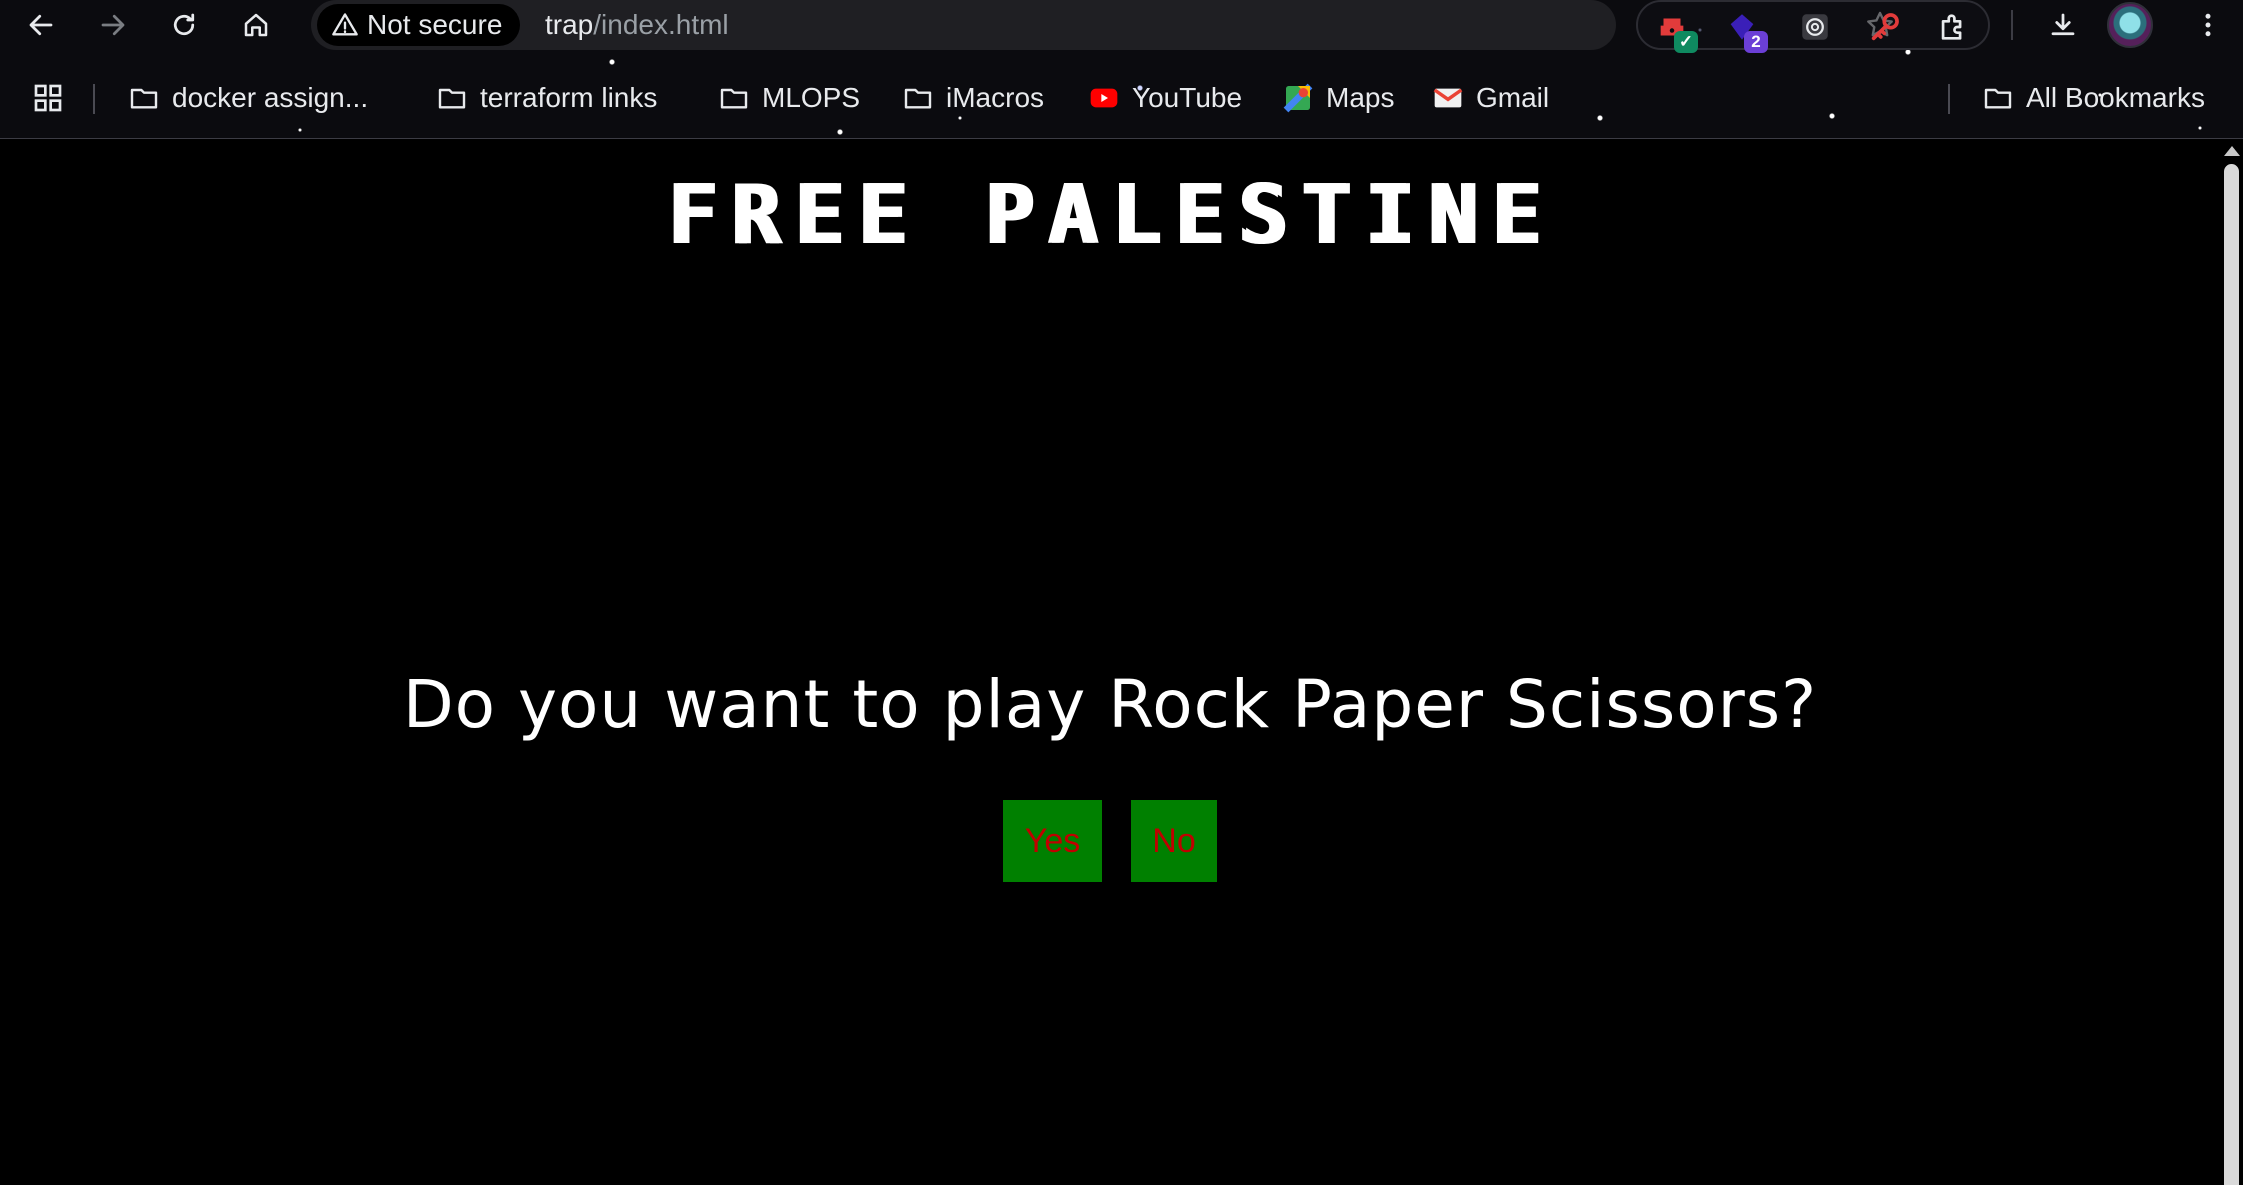 Image resolution: width=2243 pixels, height=1185 pixels. I want to click on reload-icon, so click(184, 24).